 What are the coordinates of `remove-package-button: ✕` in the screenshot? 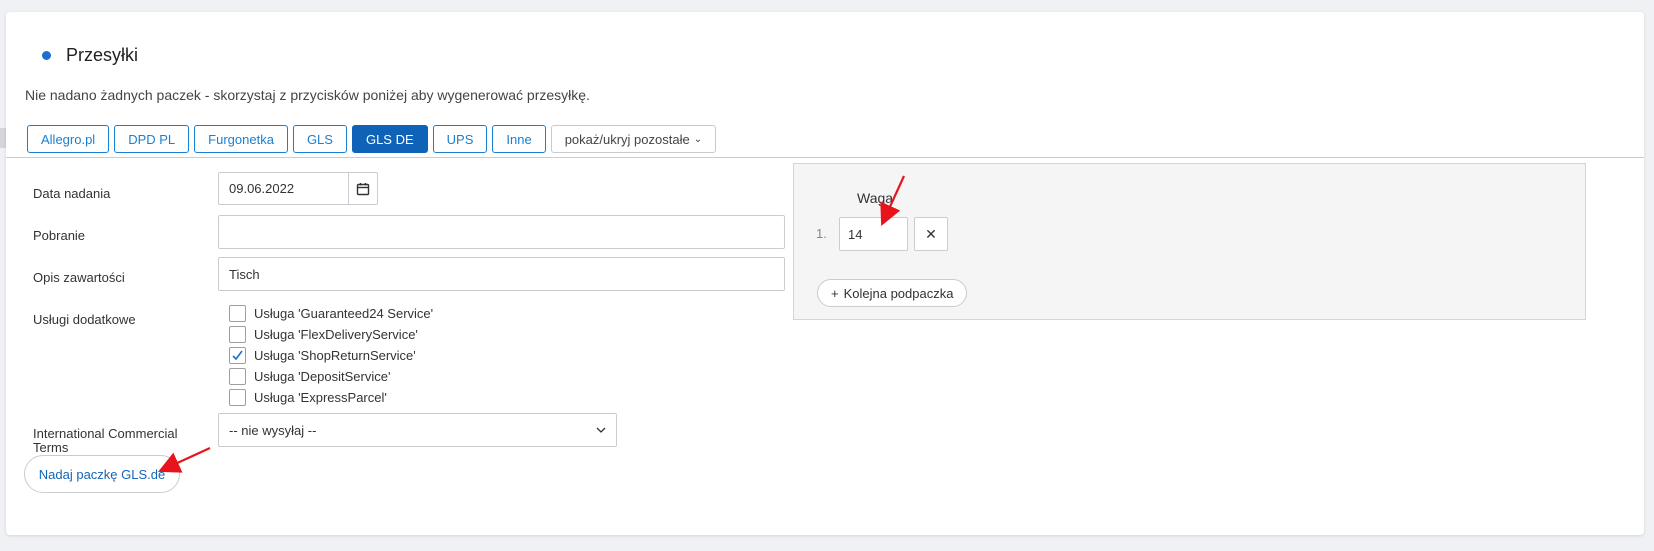 It's located at (931, 234).